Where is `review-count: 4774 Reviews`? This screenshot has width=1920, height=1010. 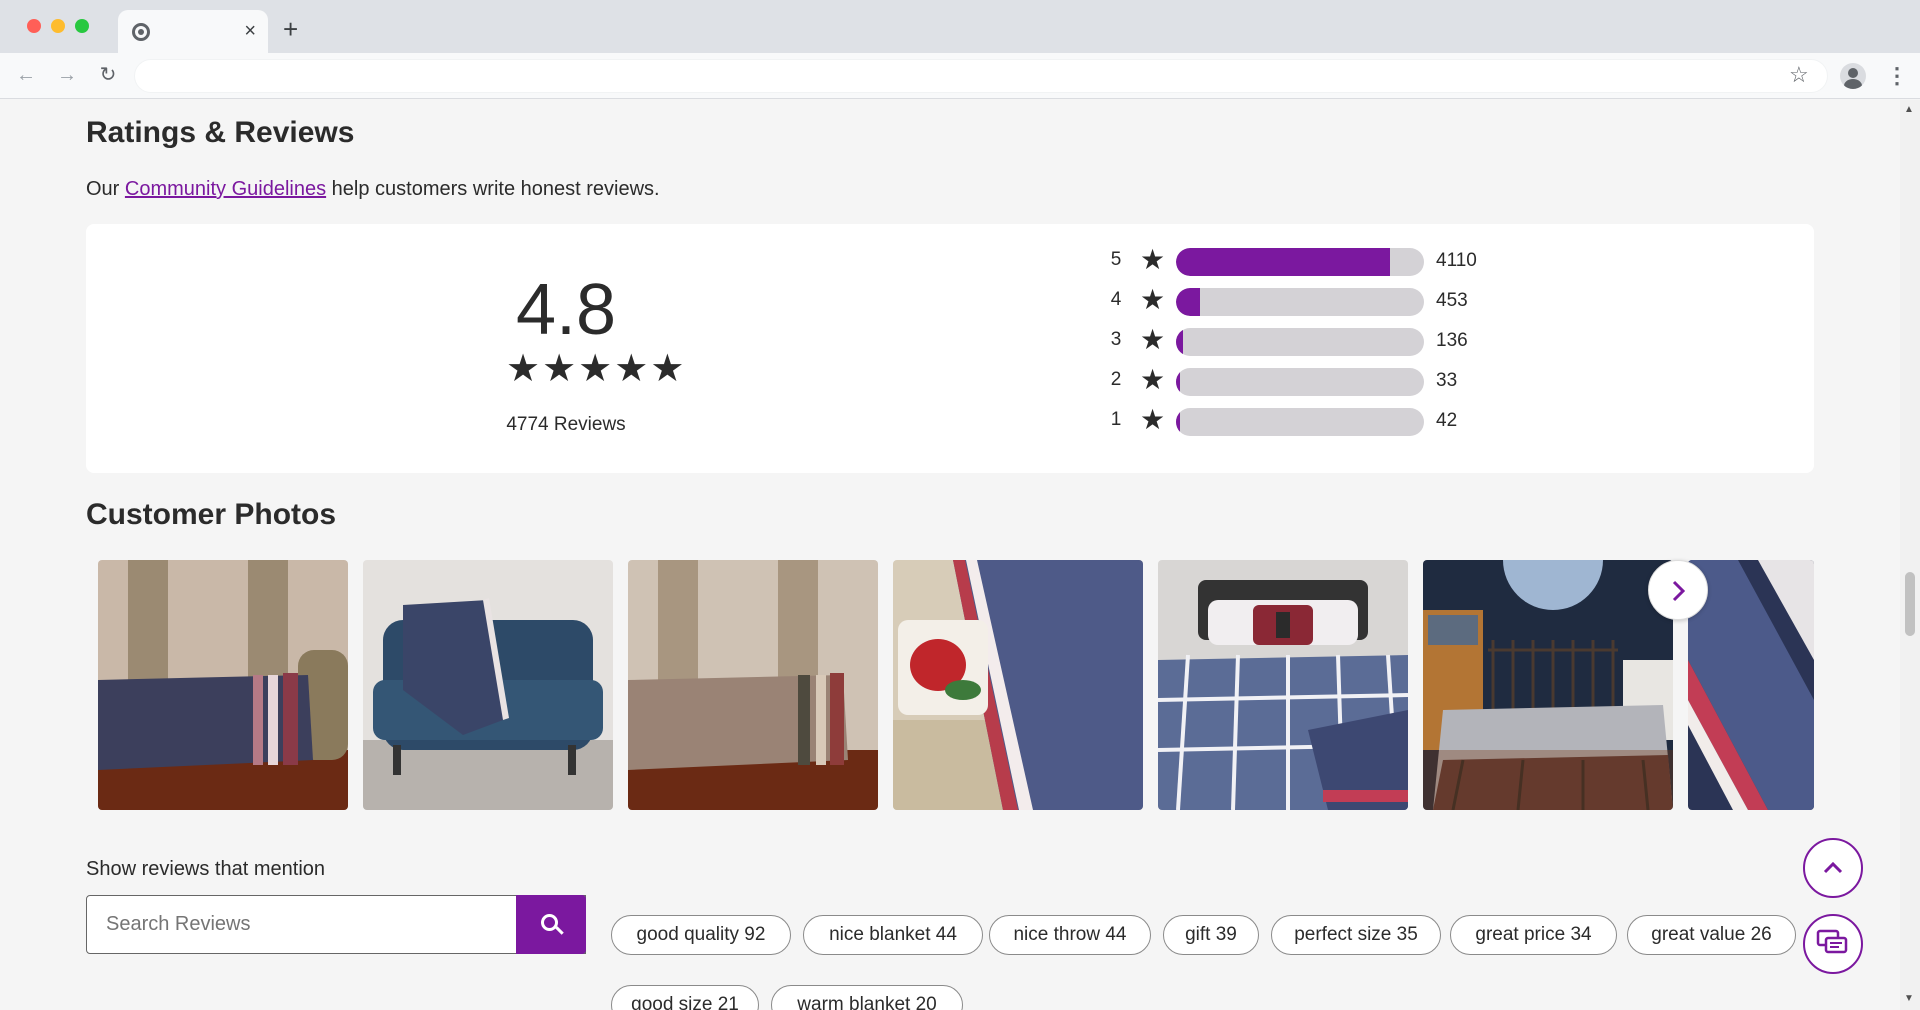 review-count: 4774 Reviews is located at coordinates (566, 424).